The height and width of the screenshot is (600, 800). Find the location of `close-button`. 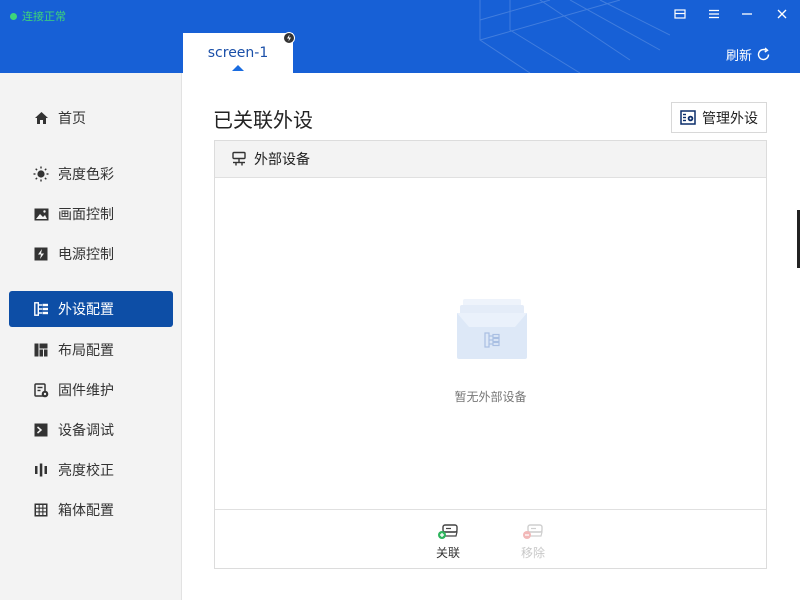

close-button is located at coordinates (782, 14).